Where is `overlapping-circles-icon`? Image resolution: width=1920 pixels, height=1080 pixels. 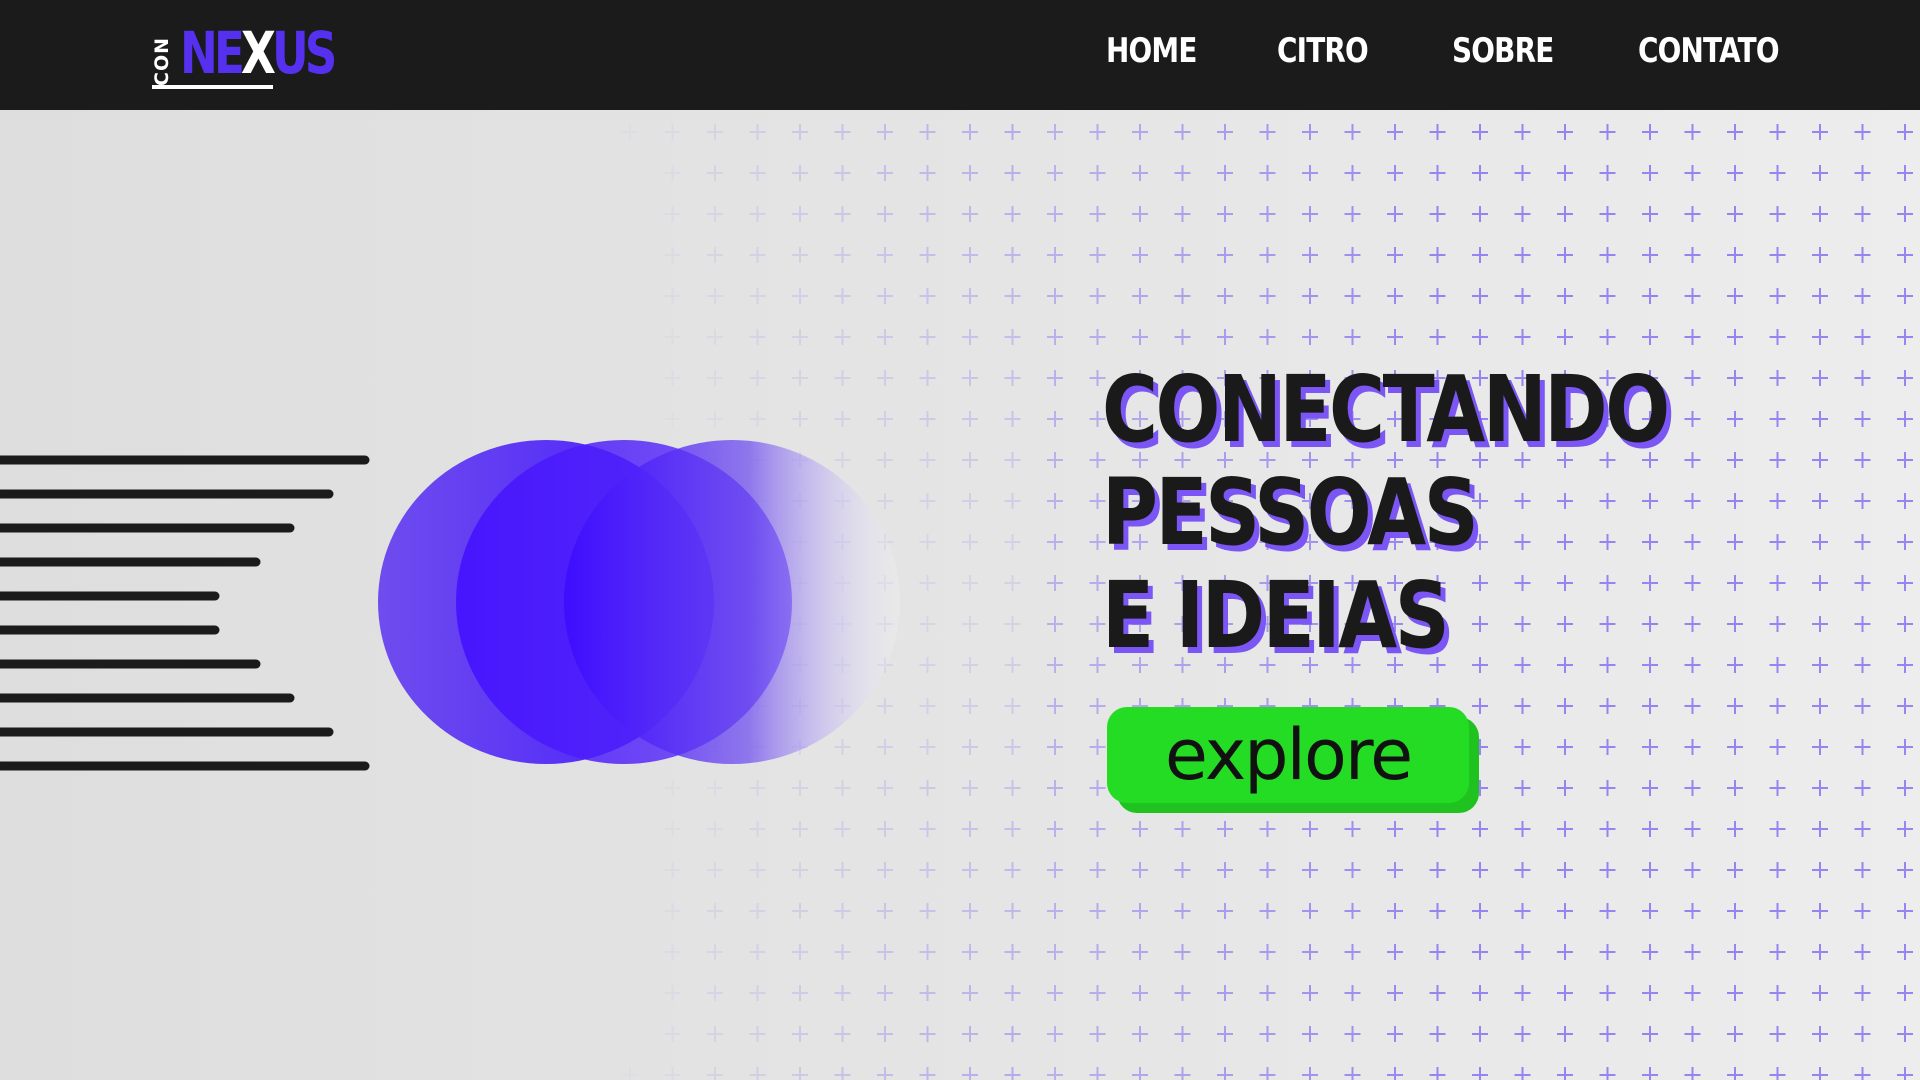
overlapping-circles-icon is located at coordinates (639, 602).